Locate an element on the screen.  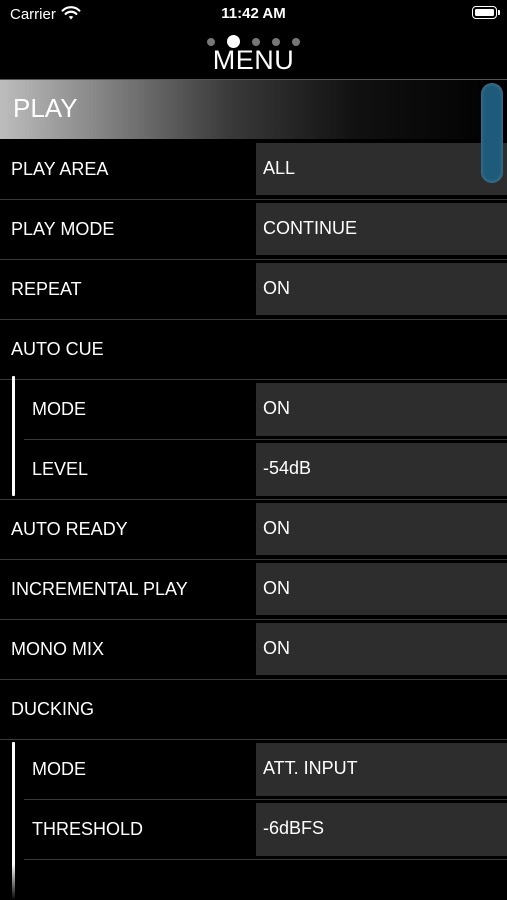
setting-row-auto-cue-mode: MODE ON is located at coordinates (253, 410).